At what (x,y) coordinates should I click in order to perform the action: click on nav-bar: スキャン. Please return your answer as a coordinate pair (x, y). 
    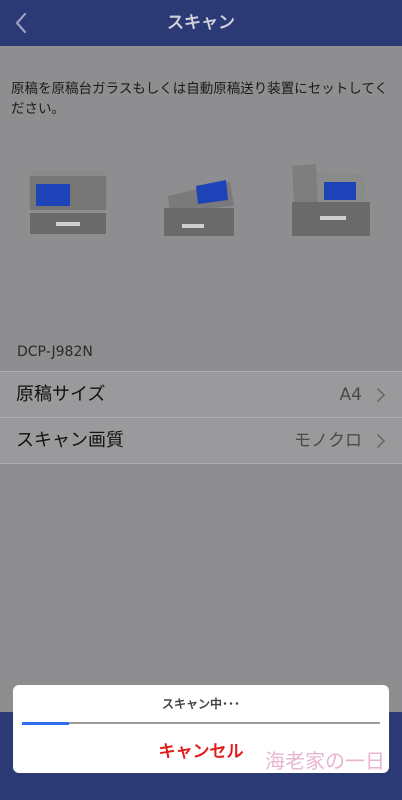
    Looking at the image, I should click on (201, 23).